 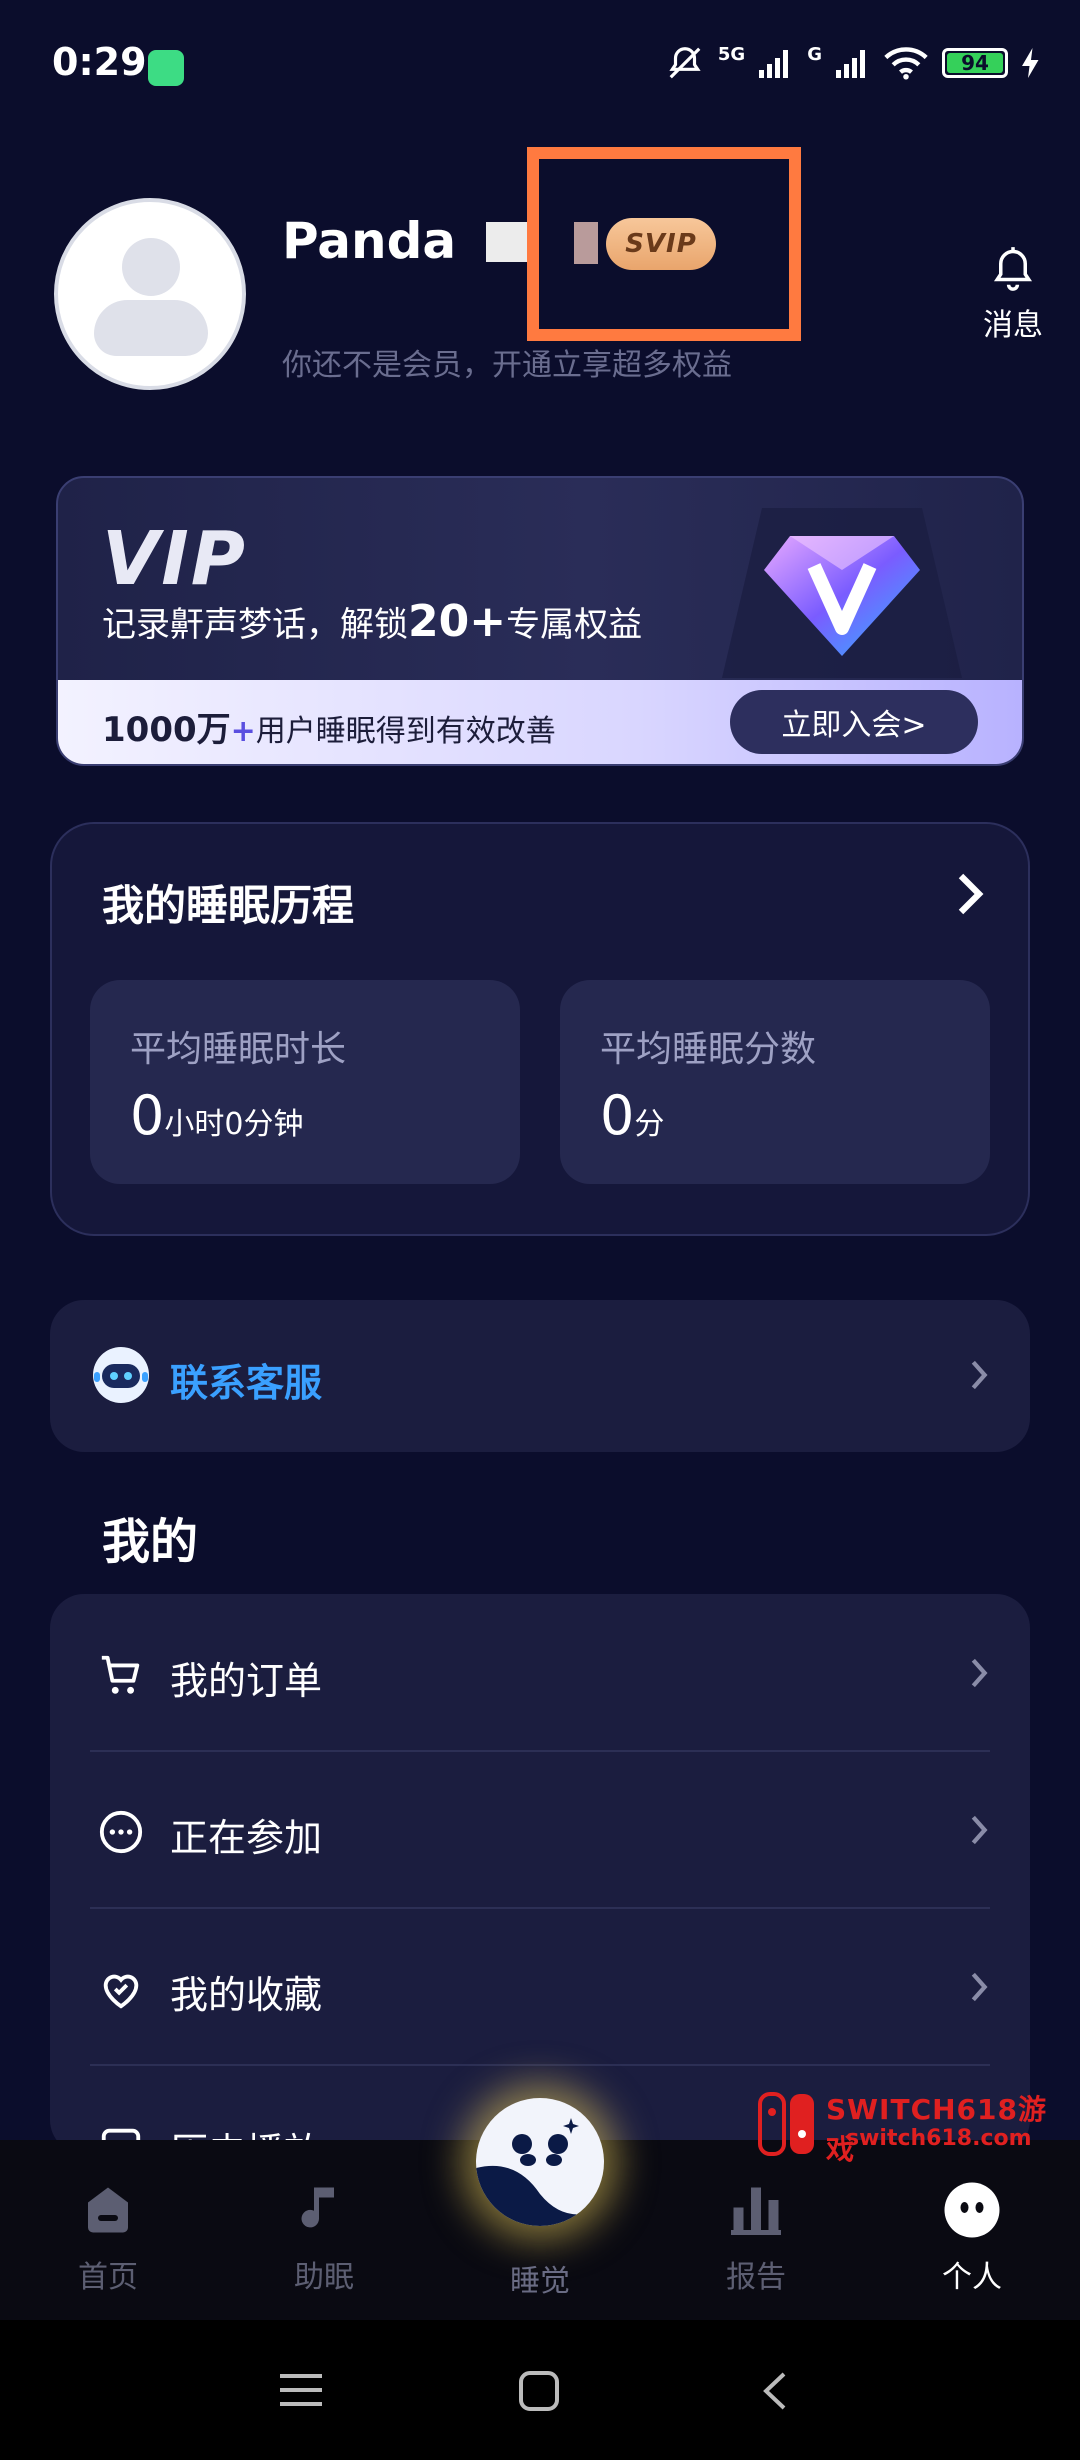 I want to click on avatar-body-shape, so click(x=151, y=328).